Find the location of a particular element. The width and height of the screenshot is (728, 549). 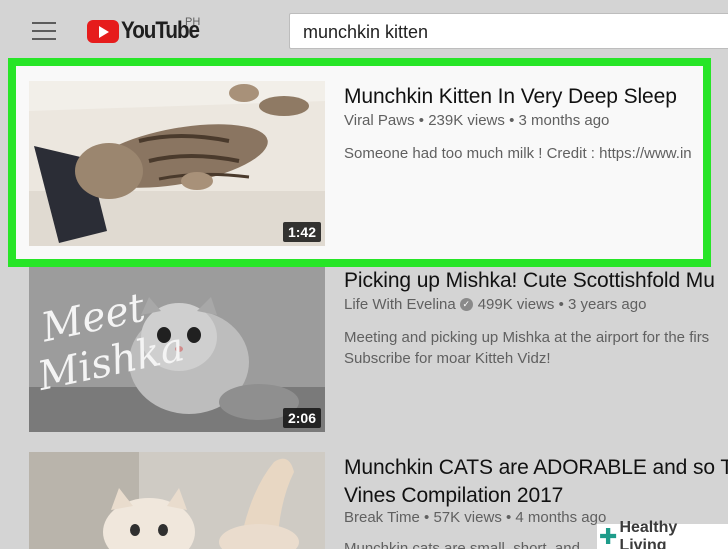

view-count: 57K views is located at coordinates (467, 517).